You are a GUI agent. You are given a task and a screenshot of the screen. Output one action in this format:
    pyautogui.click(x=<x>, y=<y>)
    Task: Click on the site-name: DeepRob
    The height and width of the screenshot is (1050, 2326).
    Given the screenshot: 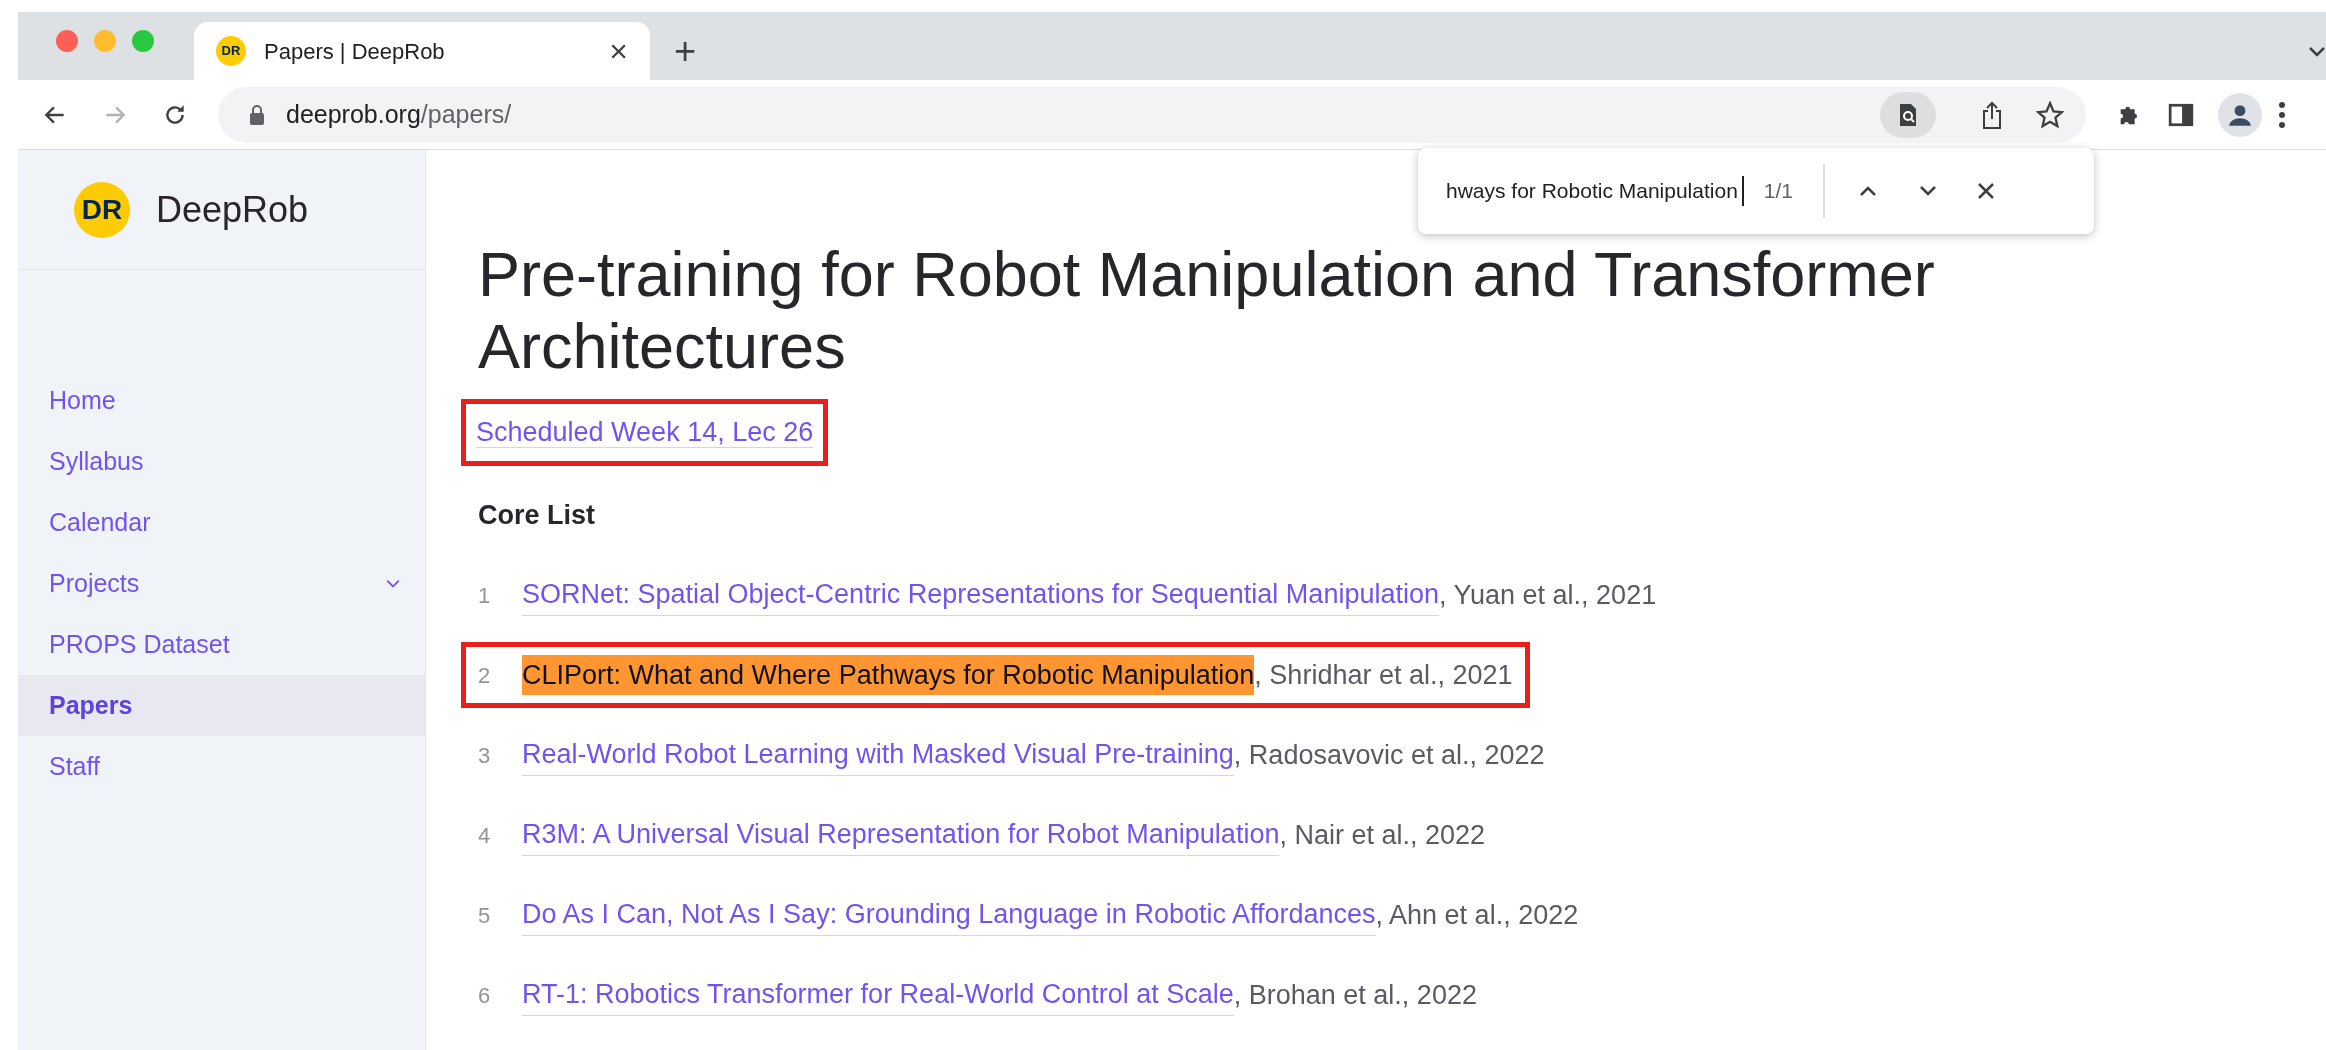 What is the action you would take?
    pyautogui.click(x=232, y=209)
    